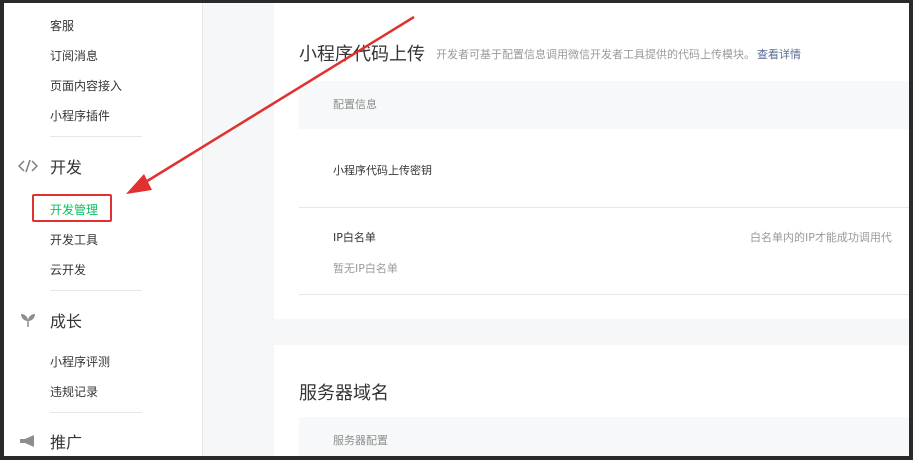 This screenshot has height=460, width=913. Describe the element at coordinates (80, 361) in the screenshot. I see `sidebar-item-evaluation: 小程序评测` at that location.